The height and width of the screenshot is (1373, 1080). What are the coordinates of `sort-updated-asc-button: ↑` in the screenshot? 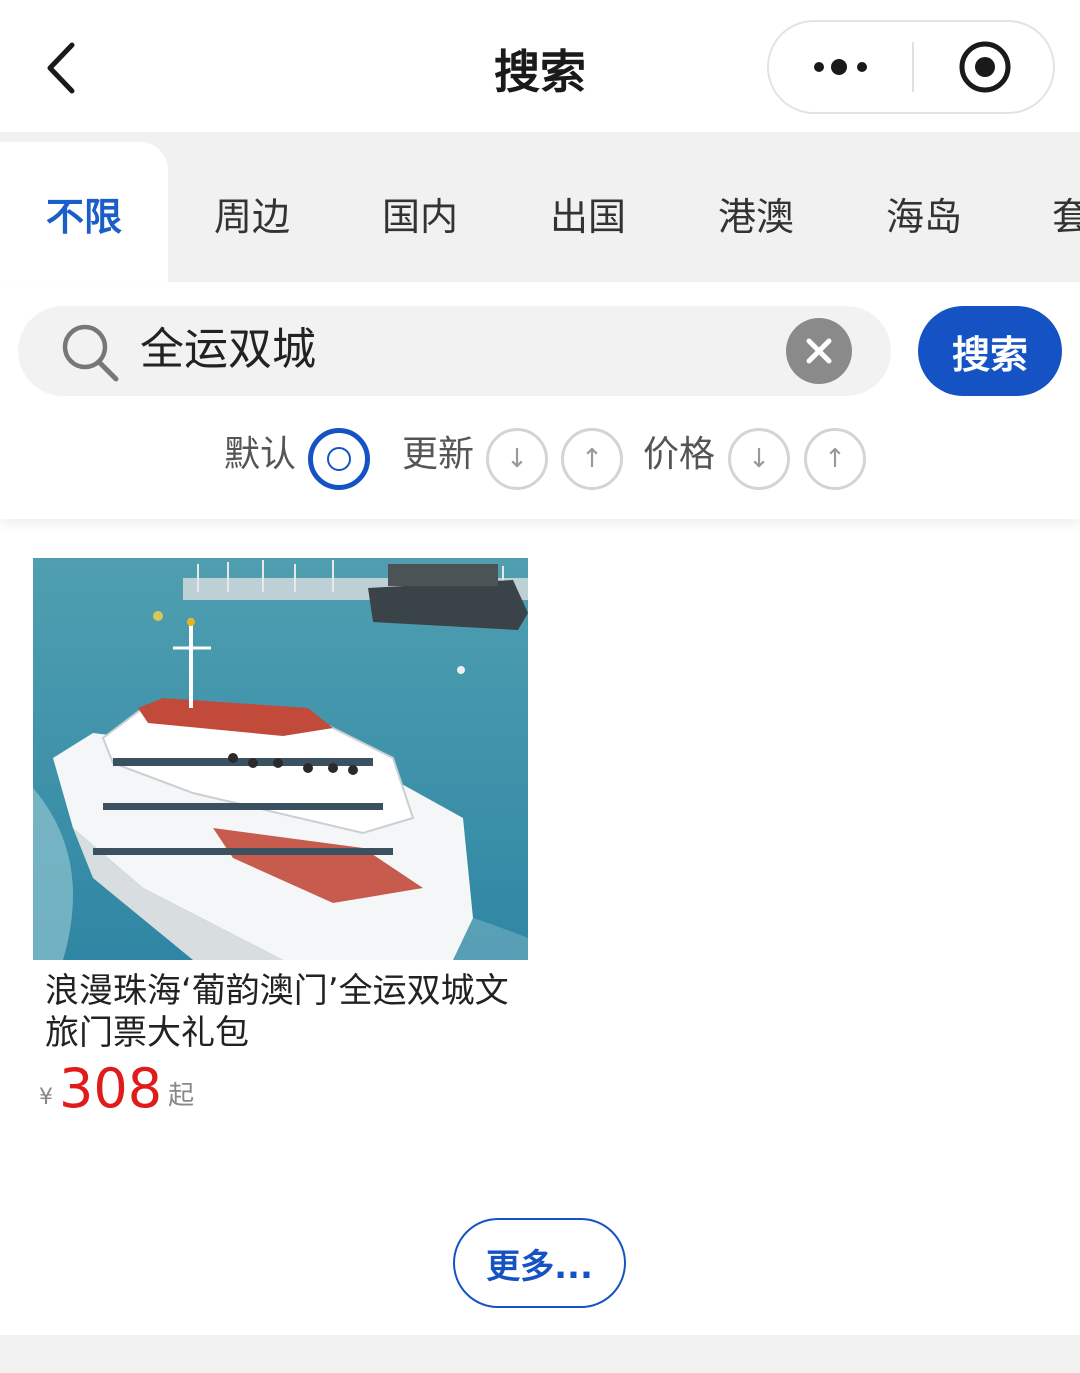 It's located at (592, 459).